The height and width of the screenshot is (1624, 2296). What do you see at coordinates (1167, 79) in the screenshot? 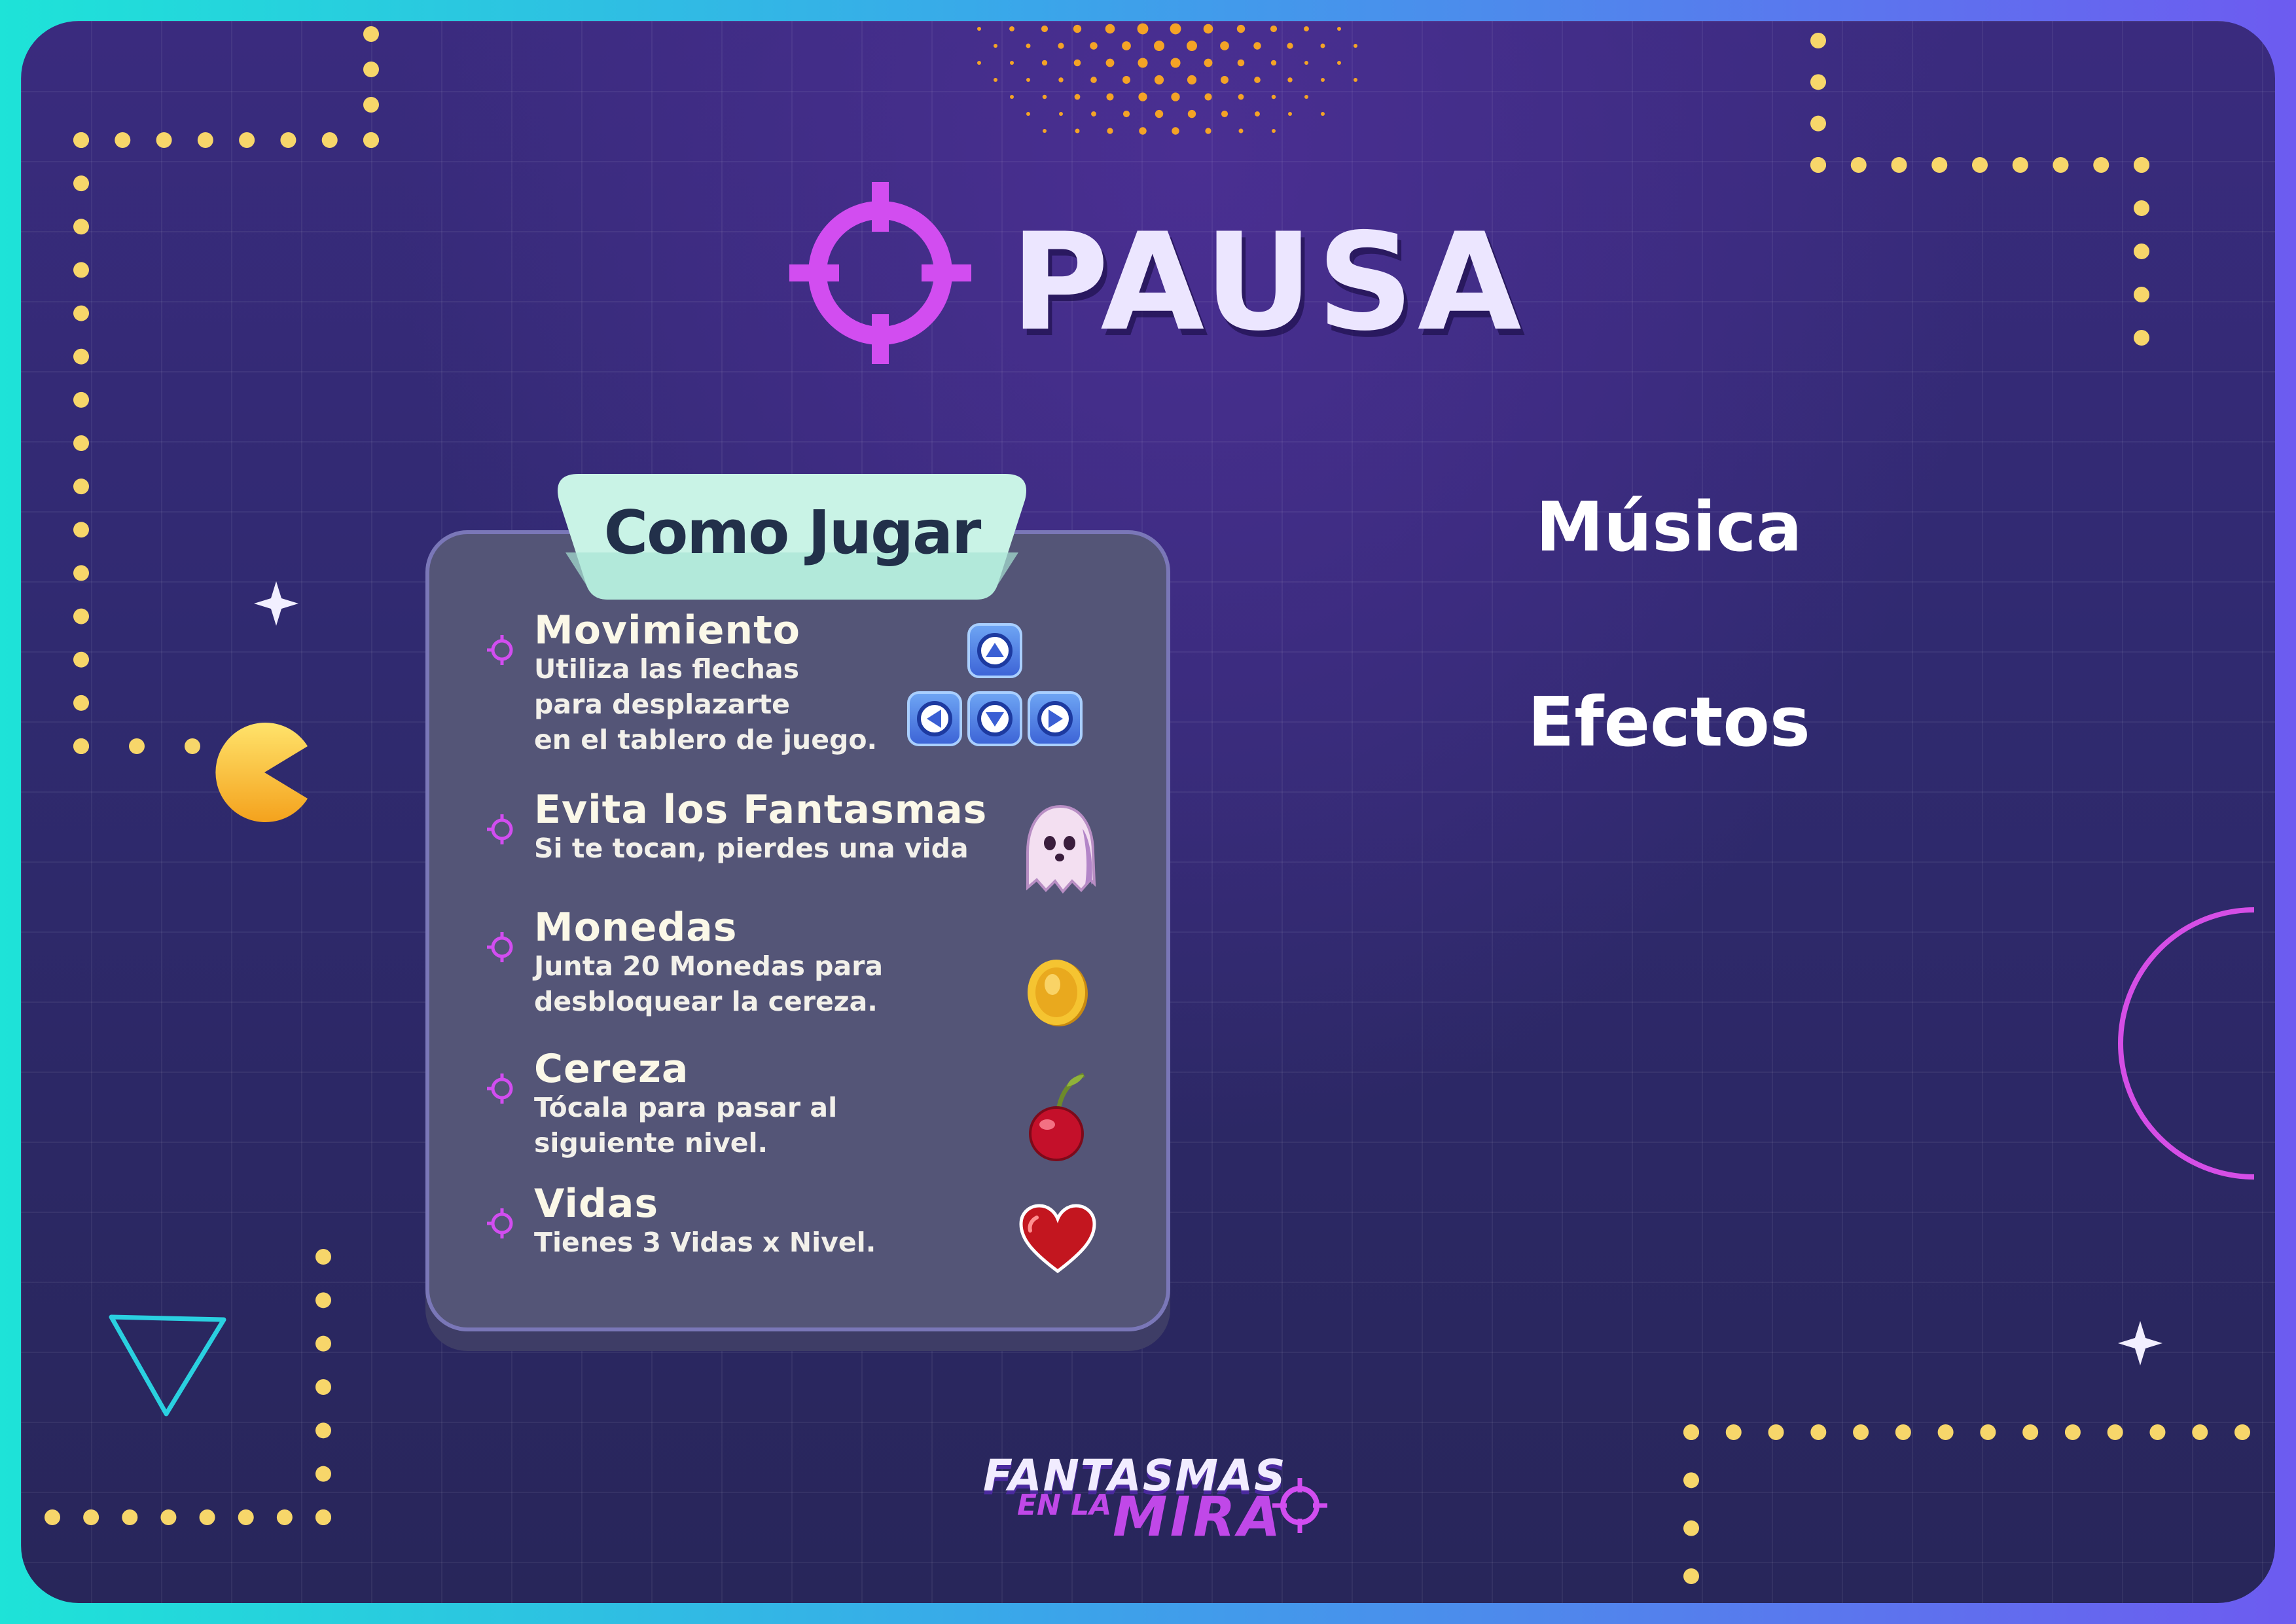
I see `halftone-dots` at bounding box center [1167, 79].